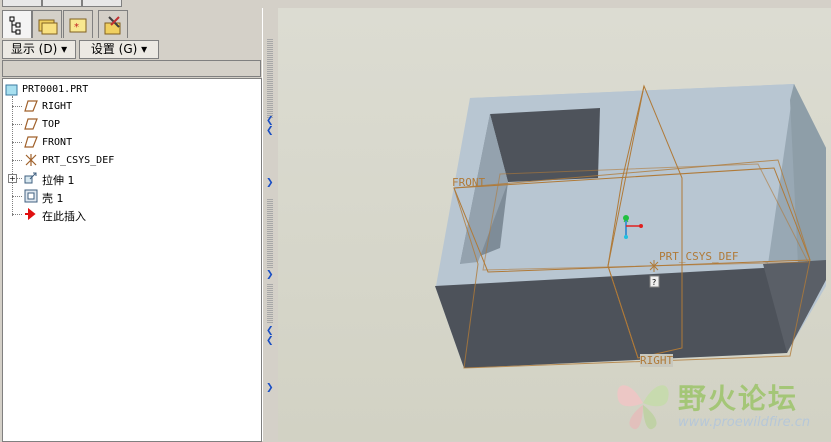  What do you see at coordinates (698, 256) in the screenshot?
I see `csys-label: PRT_CSYS_DEF` at bounding box center [698, 256].